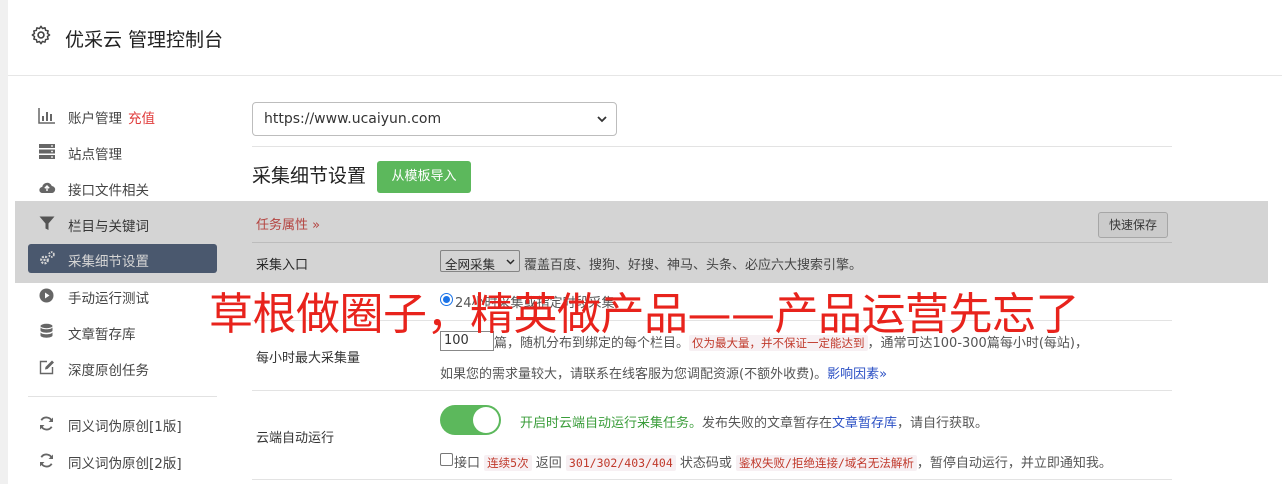 The width and height of the screenshot is (1282, 484). What do you see at coordinates (108, 191) in the screenshot?
I see `sidebar-item-label: 接口文件相关` at bounding box center [108, 191].